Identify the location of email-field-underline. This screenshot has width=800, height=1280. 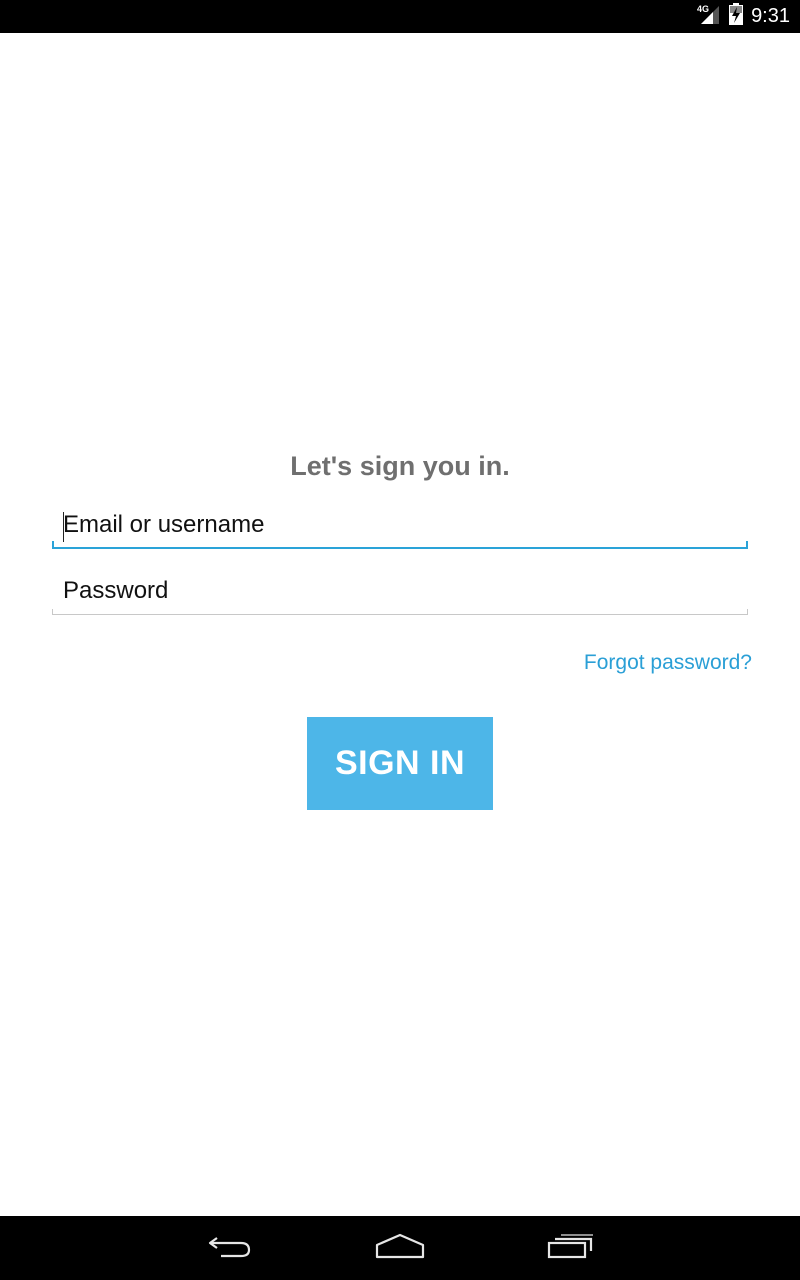
(400, 545).